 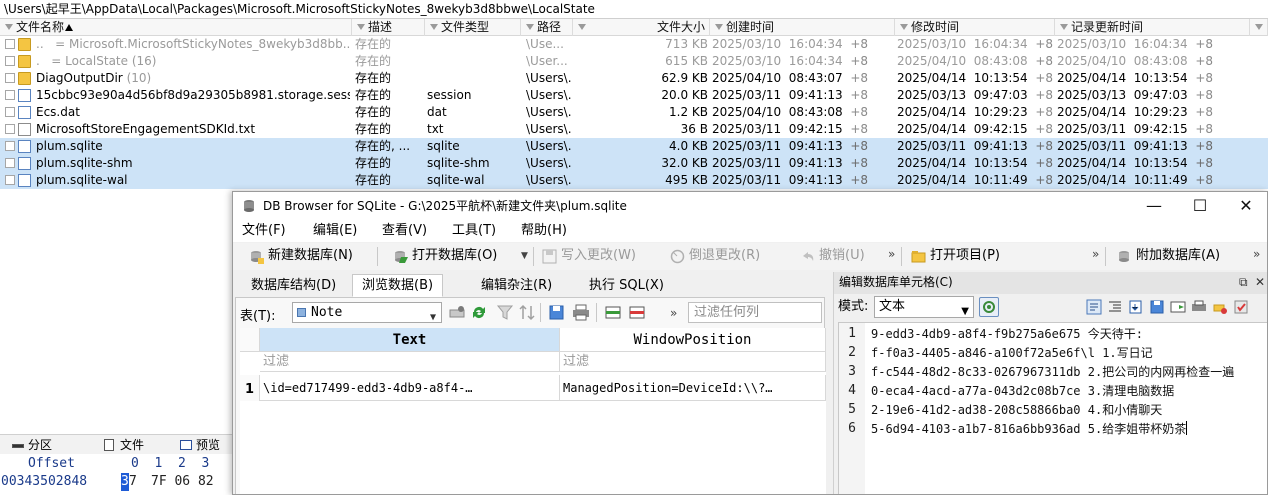 I want to click on import-icon, so click(x=1136, y=307).